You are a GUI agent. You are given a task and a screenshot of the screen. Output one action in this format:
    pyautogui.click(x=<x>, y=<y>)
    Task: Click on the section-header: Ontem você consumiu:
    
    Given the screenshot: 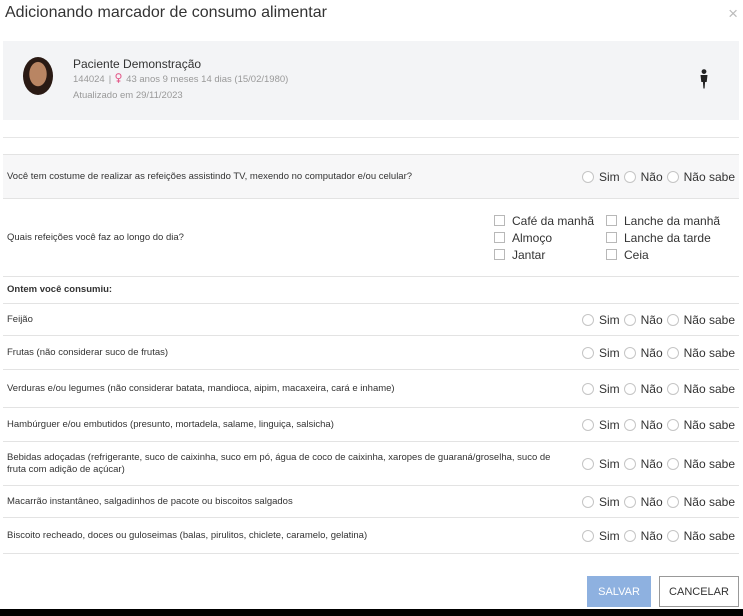 What is the action you would take?
    pyautogui.click(x=371, y=290)
    